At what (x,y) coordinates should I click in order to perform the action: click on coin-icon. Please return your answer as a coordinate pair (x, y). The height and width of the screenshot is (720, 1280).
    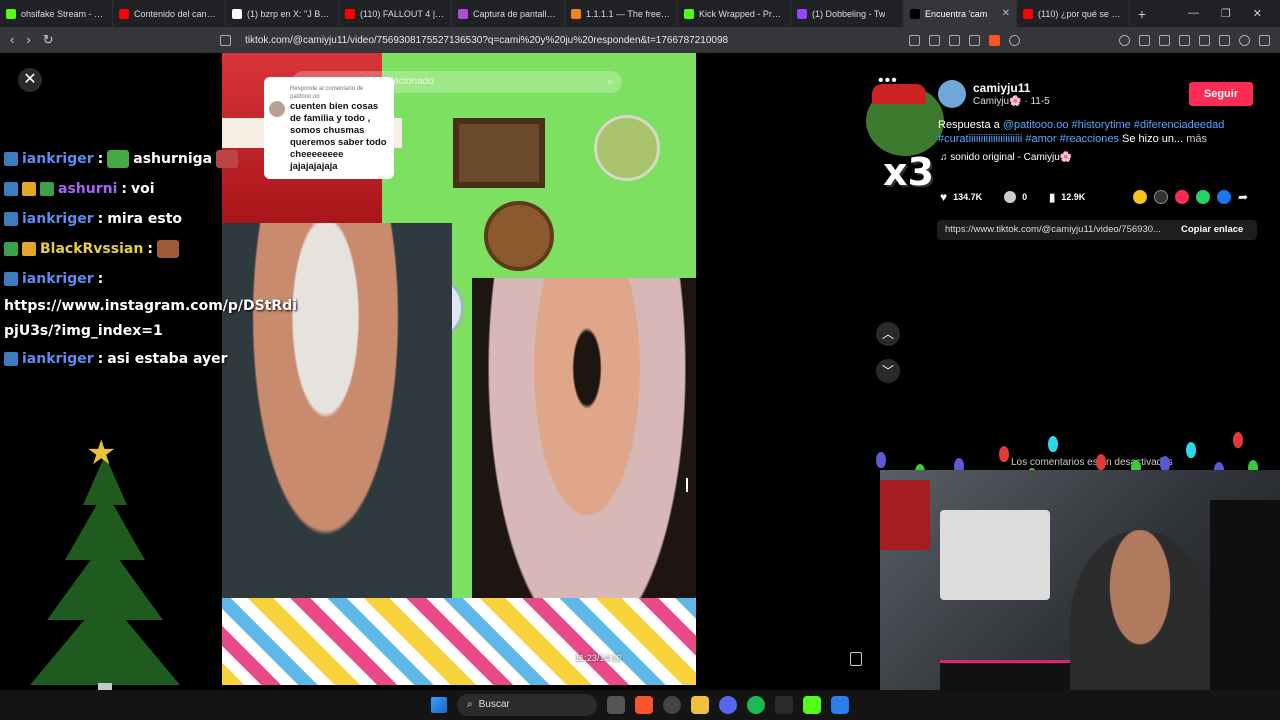
    Looking at the image, I should click on (1140, 197).